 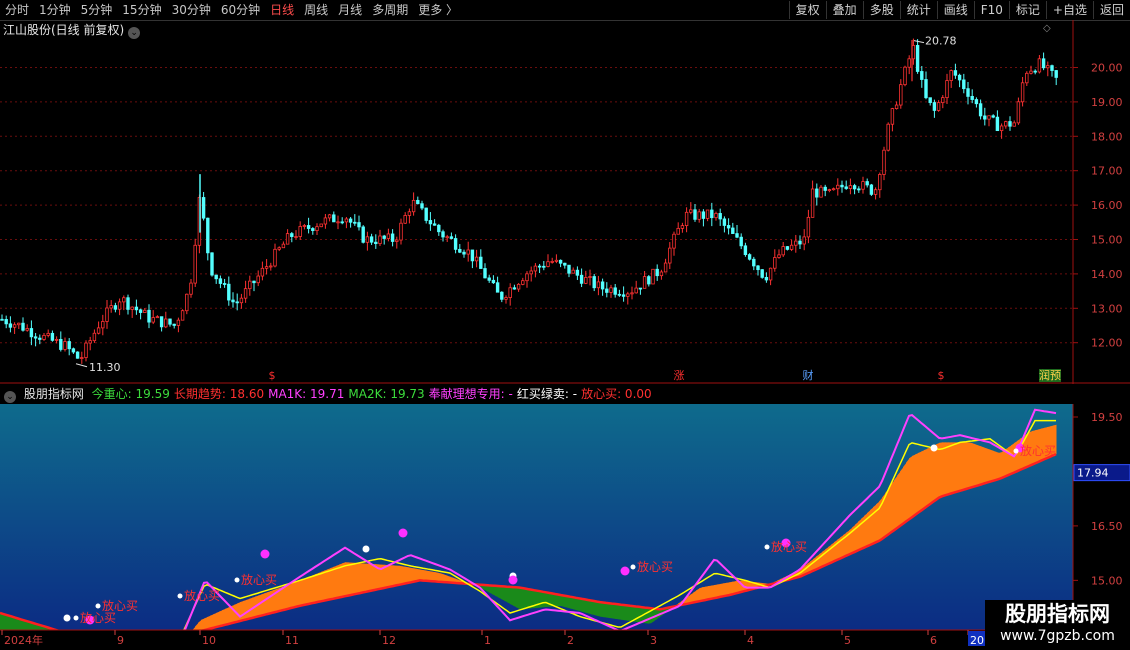 I want to click on tool-button-4: 画线, so click(x=955, y=10).